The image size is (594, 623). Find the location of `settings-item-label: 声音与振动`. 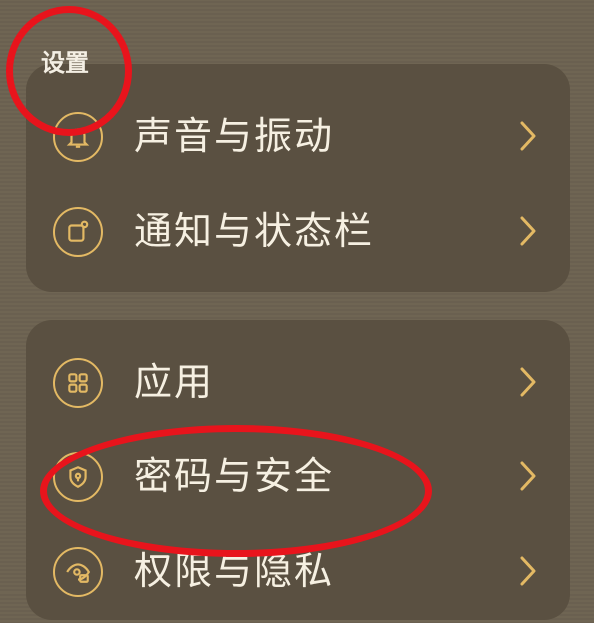

settings-item-label: 声音与振动 is located at coordinates (234, 136).